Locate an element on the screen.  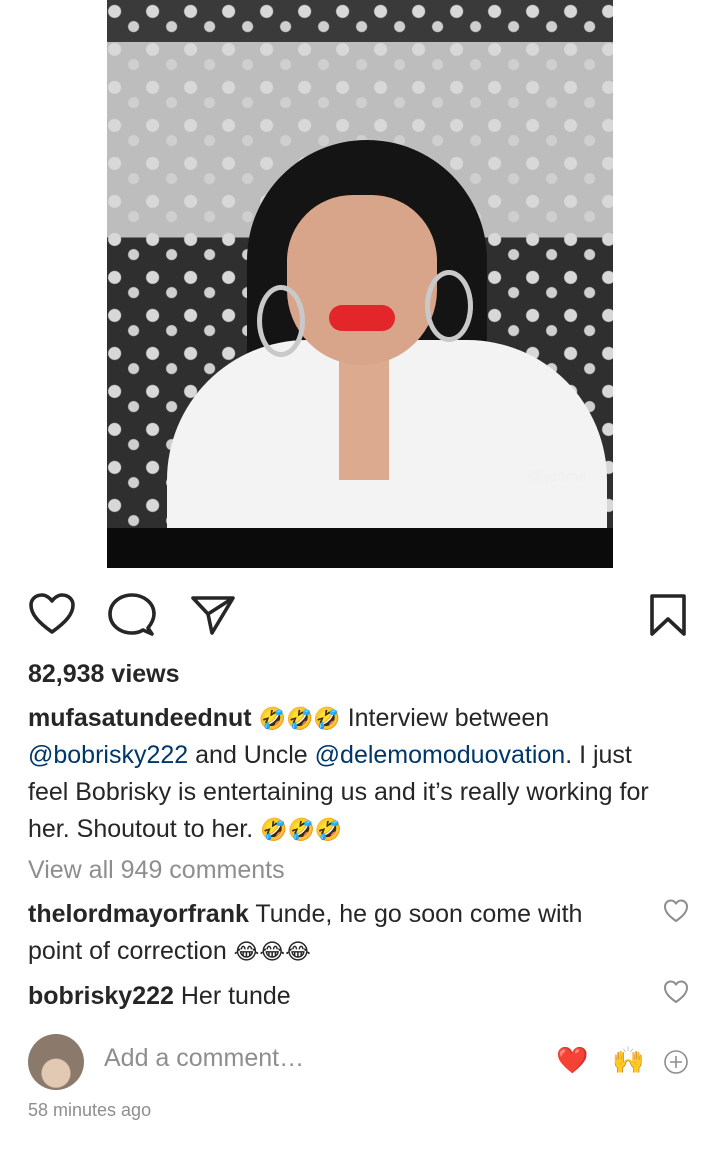
quick-raised-hands-emoji: 🙌 is located at coordinates (628, 1060).